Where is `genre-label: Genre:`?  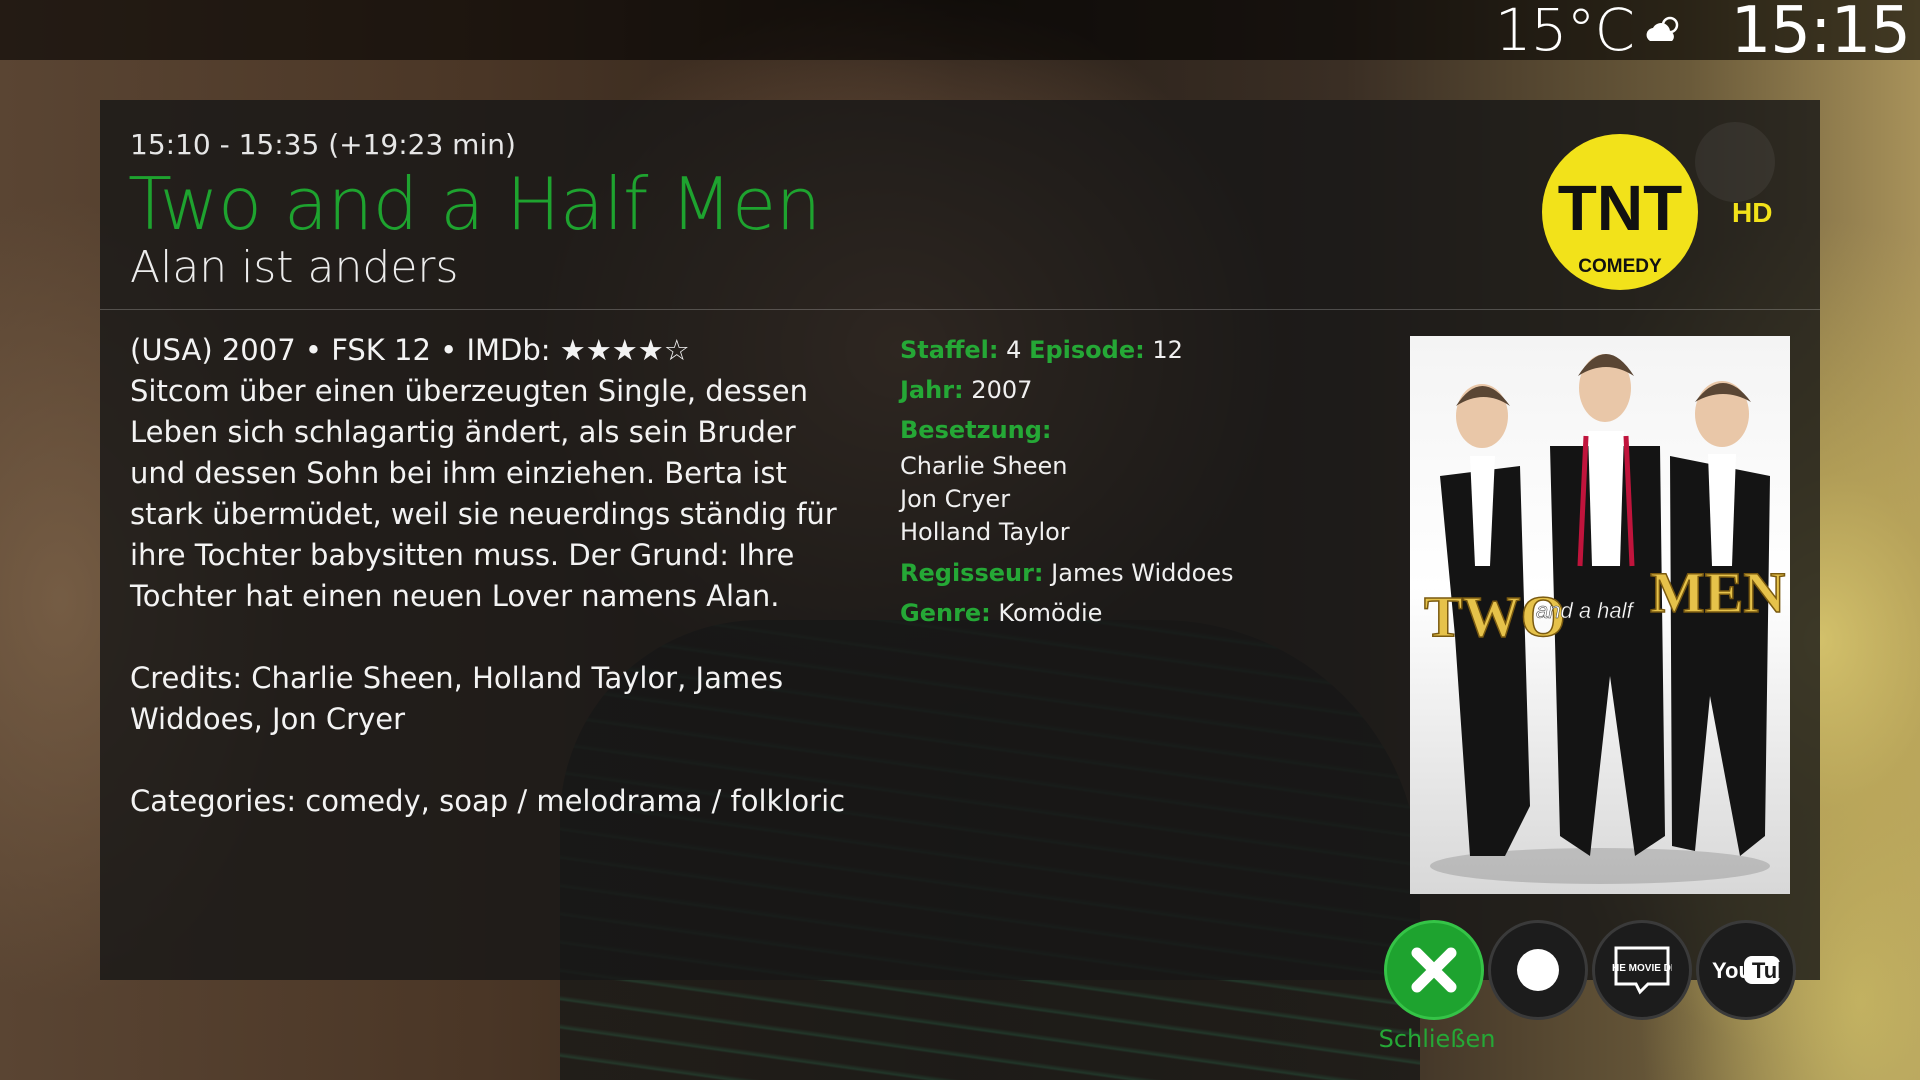 genre-label: Genre: is located at coordinates (945, 613).